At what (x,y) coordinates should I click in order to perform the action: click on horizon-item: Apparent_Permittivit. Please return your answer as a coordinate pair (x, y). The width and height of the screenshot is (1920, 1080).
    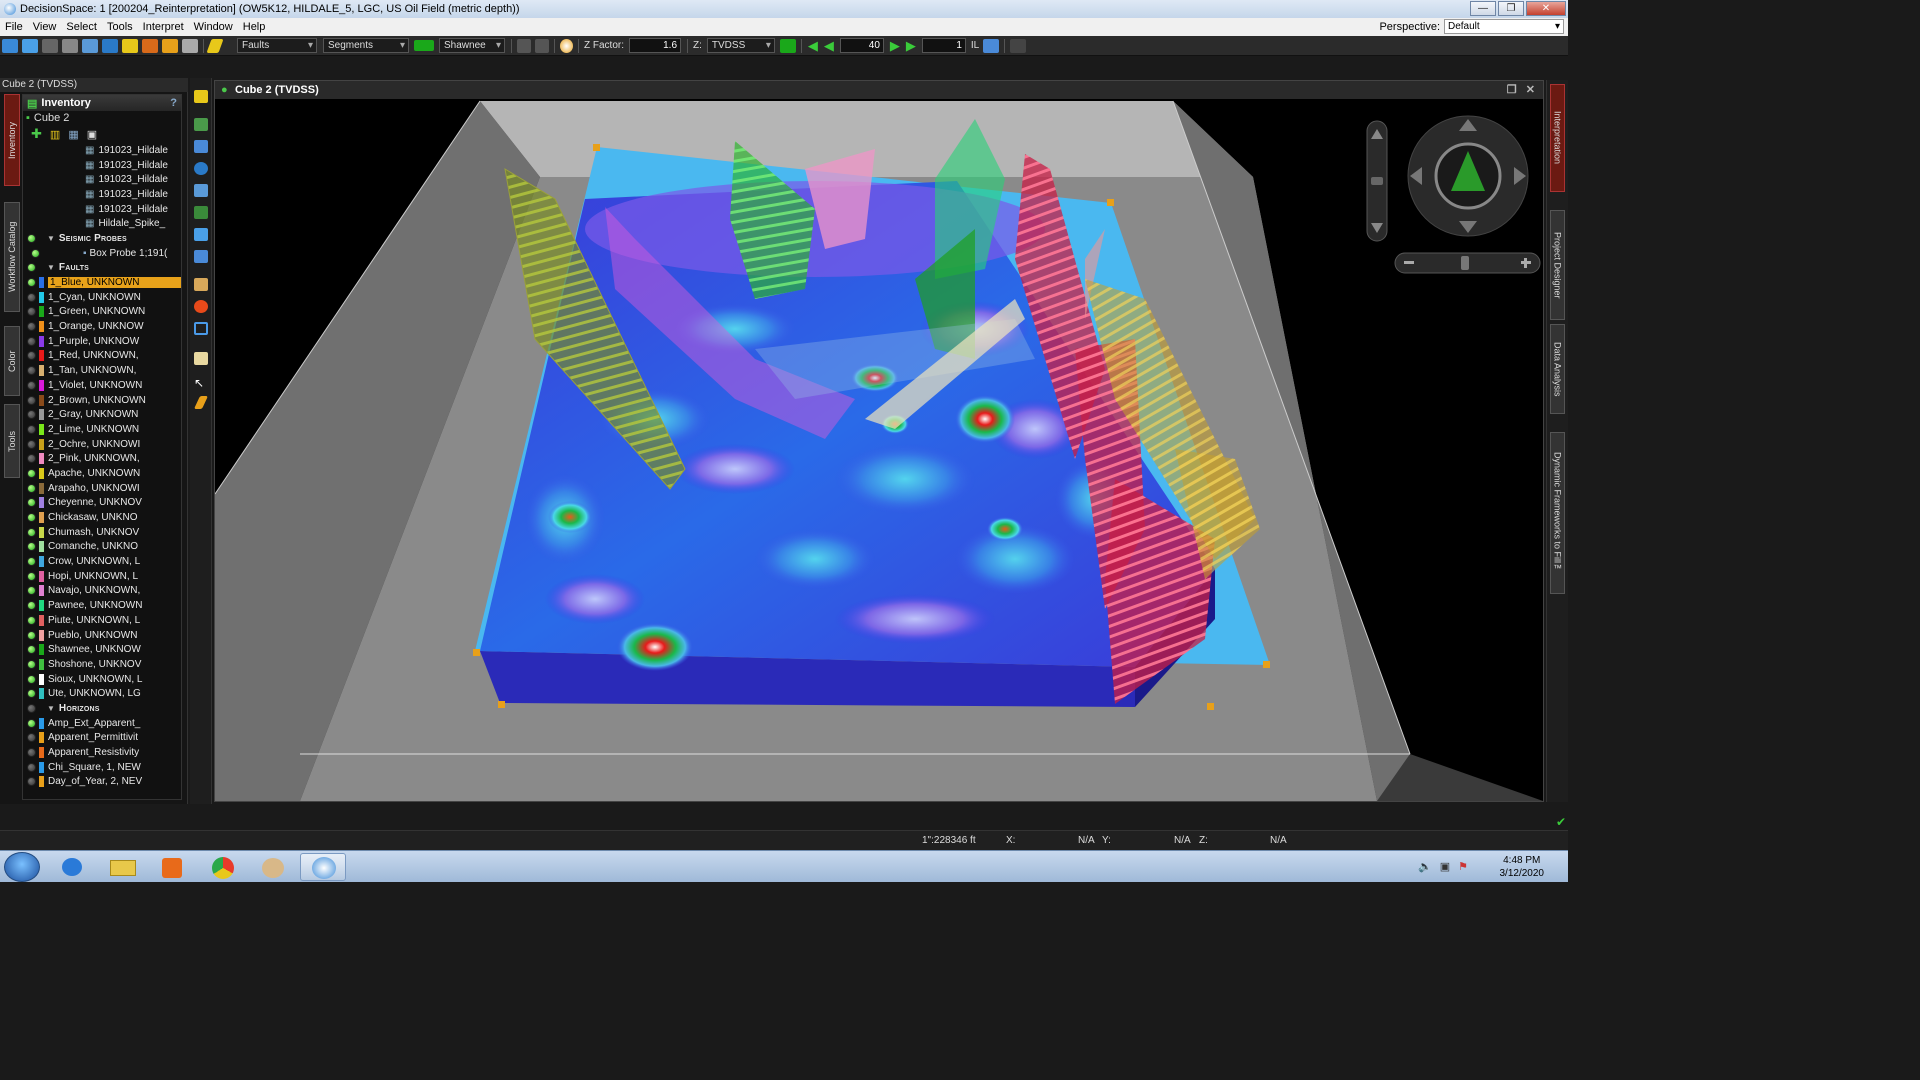
    Looking at the image, I should click on (102, 738).